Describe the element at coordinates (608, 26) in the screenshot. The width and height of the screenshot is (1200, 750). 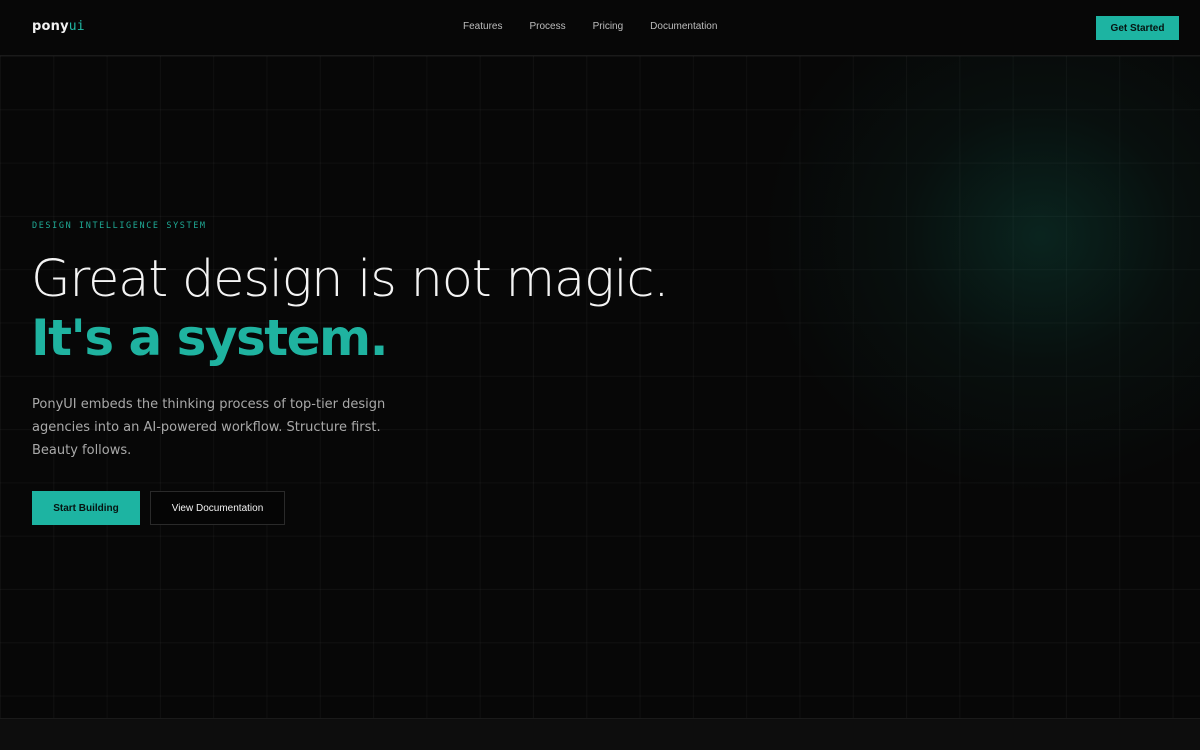
I see `nav-link-pricing: Pricing` at that location.